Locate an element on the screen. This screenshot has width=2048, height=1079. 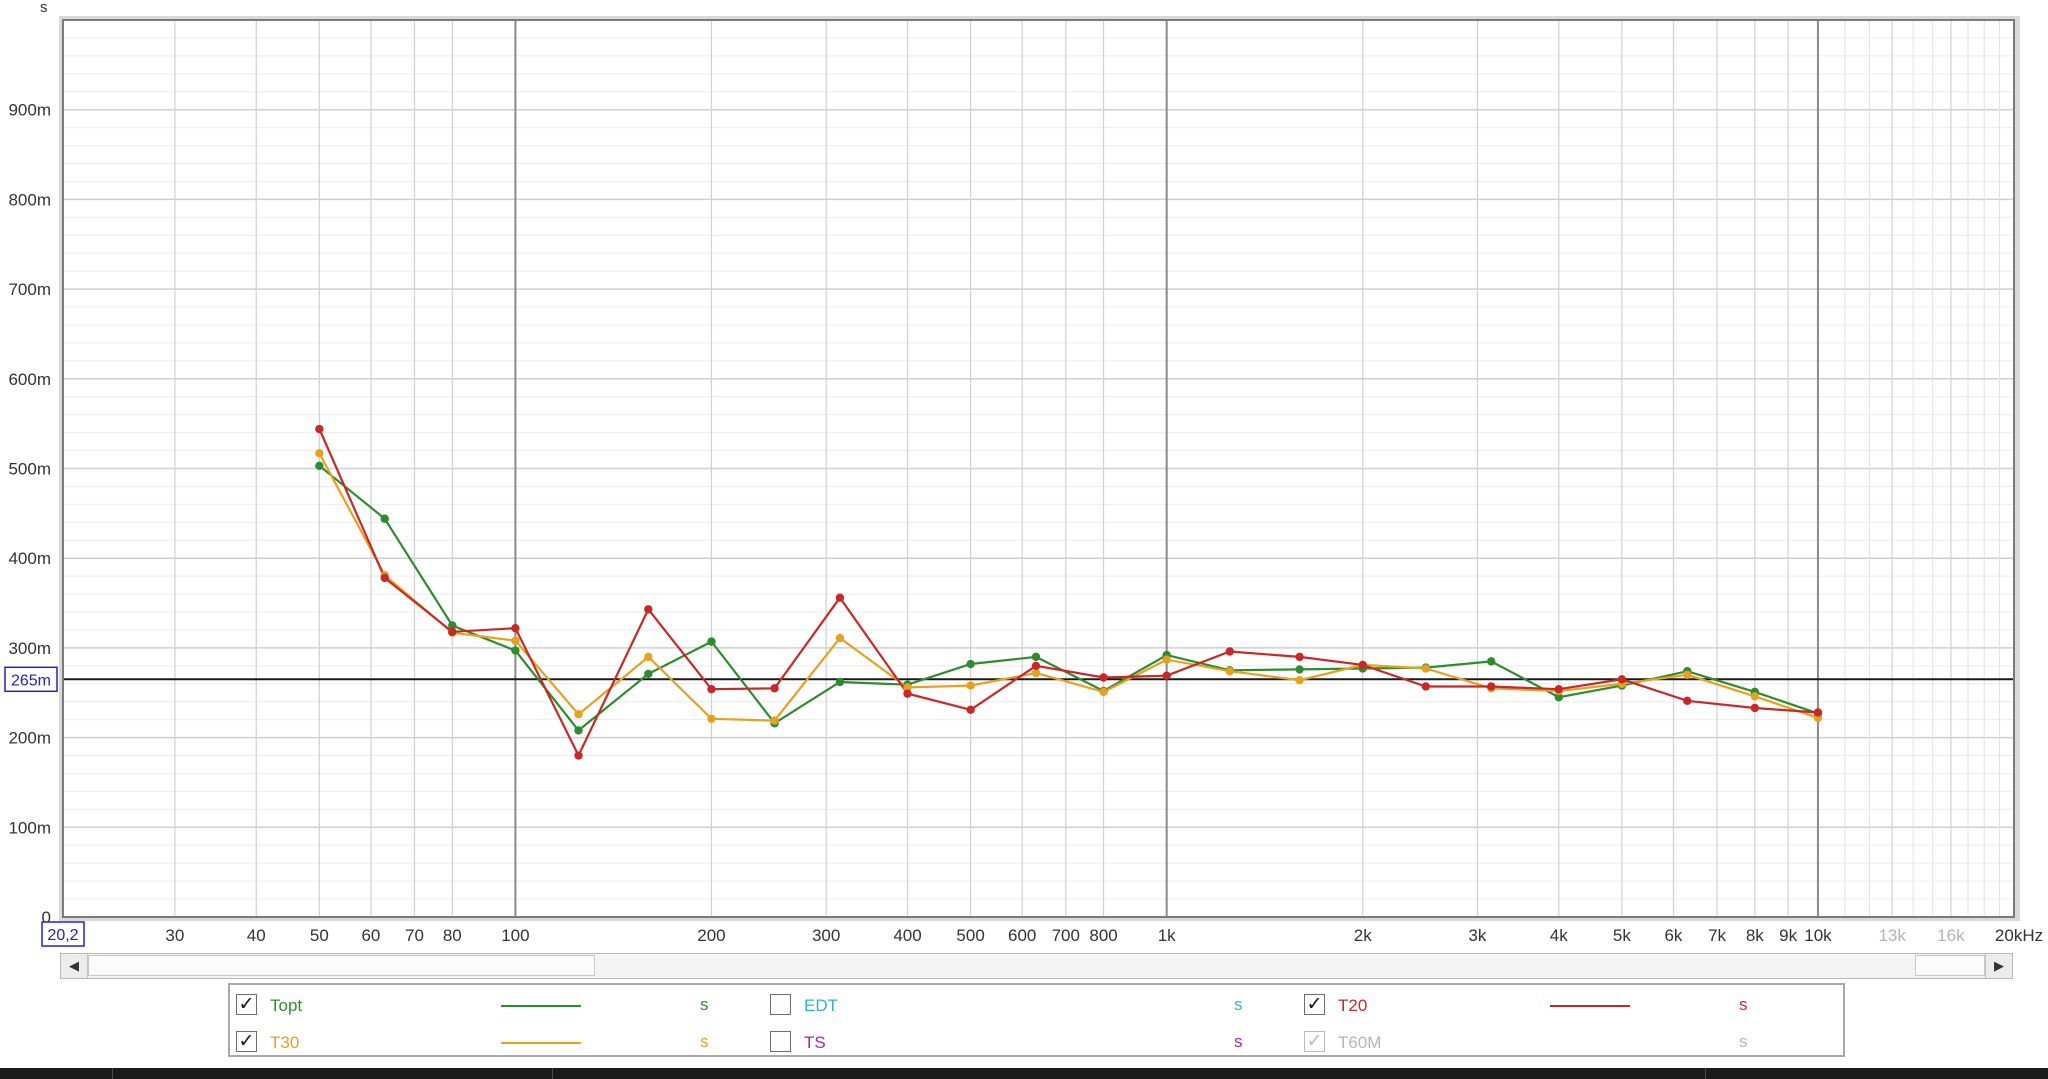
checkbox-t20: ✓ is located at coordinates (1314, 1004).